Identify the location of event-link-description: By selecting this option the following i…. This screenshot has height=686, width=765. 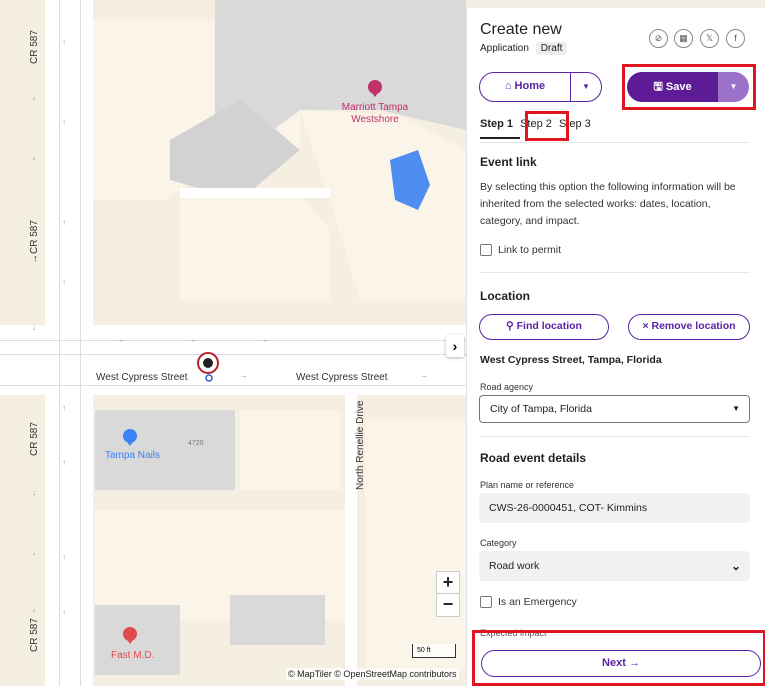
(608, 204).